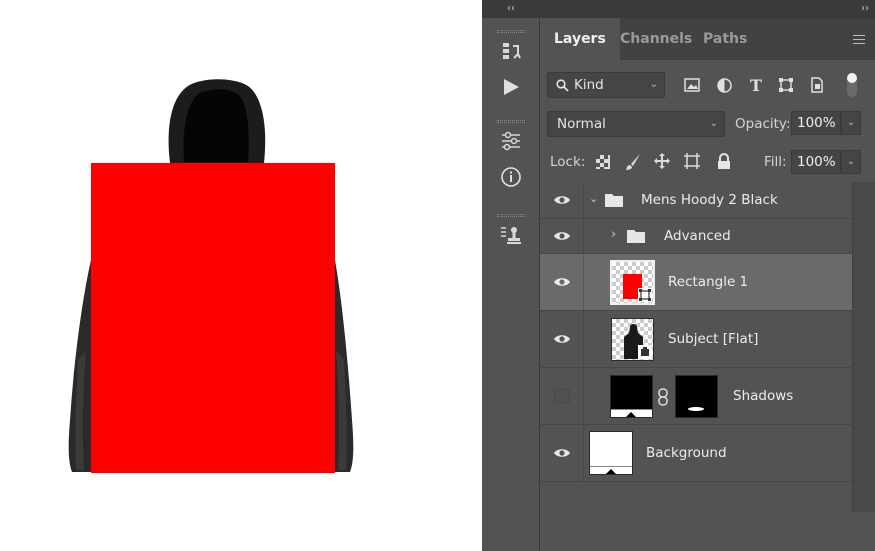  I want to click on panel-menu-icon, so click(859, 41).